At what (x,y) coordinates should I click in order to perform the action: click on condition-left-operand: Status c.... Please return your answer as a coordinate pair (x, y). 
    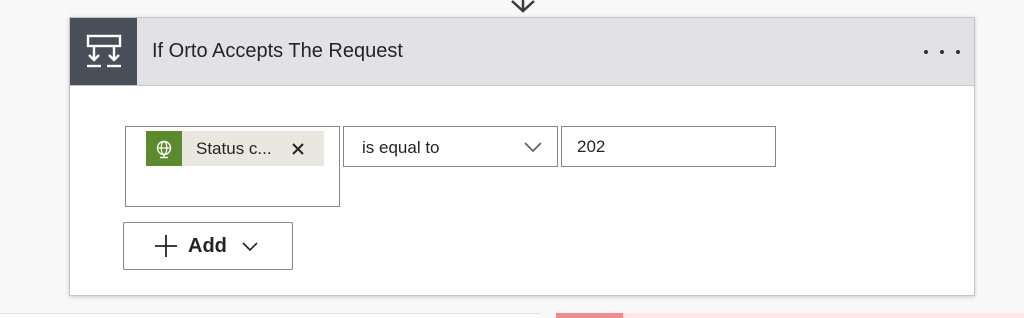
    Looking at the image, I should click on (232, 166).